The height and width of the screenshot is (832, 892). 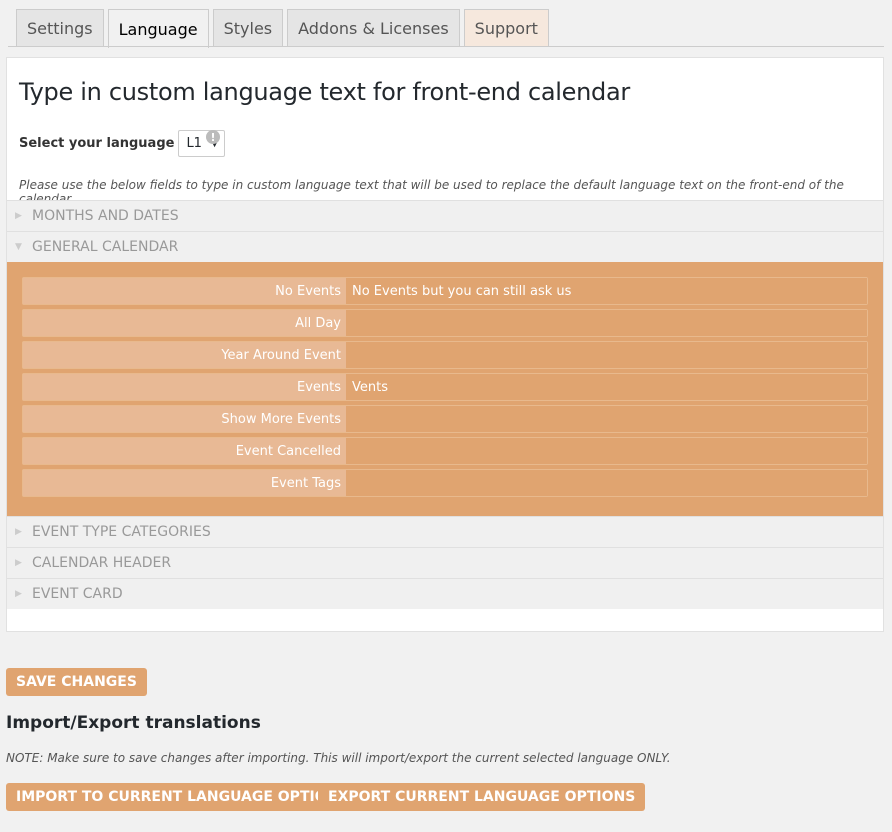 I want to click on field-row-show-more-events: Show More Events, so click(x=445, y=419).